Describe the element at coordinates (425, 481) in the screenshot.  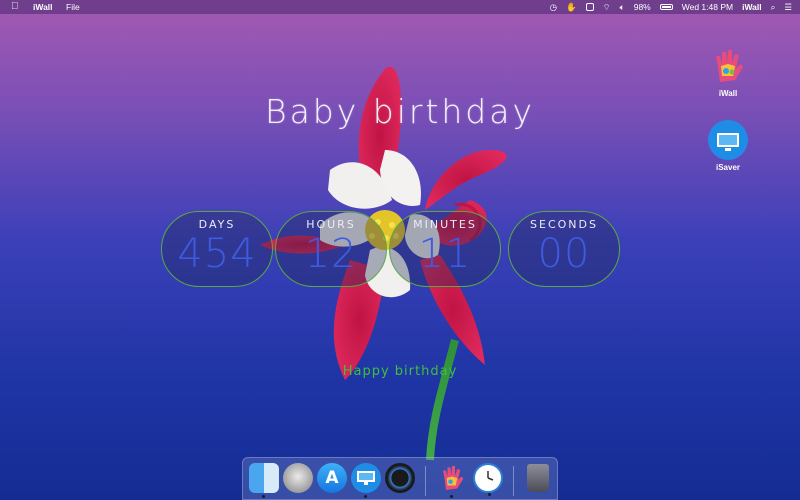
I see `dock-separator` at that location.